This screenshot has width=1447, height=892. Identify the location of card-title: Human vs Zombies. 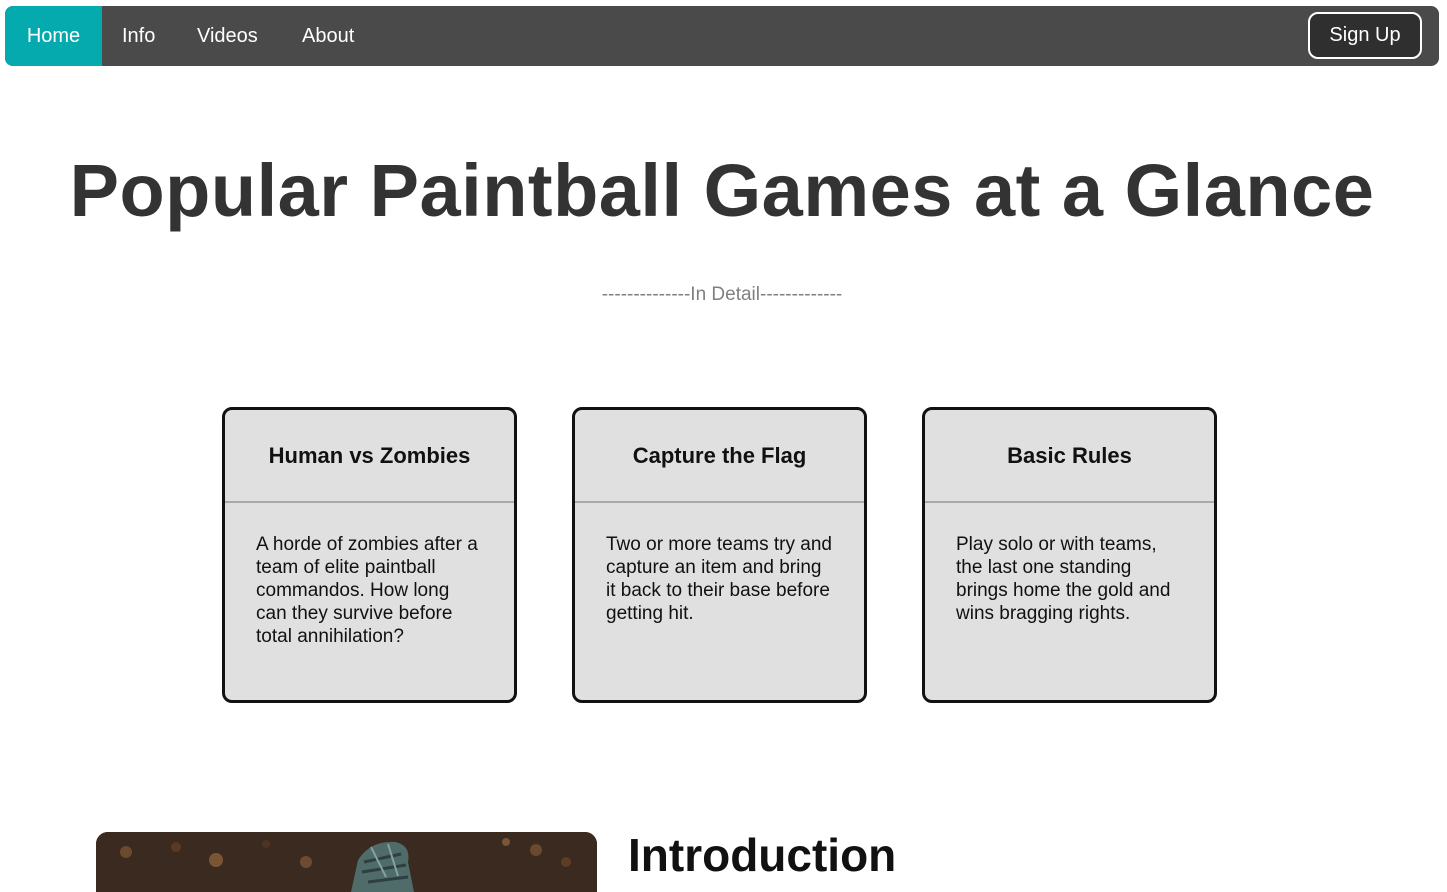
(369, 456).